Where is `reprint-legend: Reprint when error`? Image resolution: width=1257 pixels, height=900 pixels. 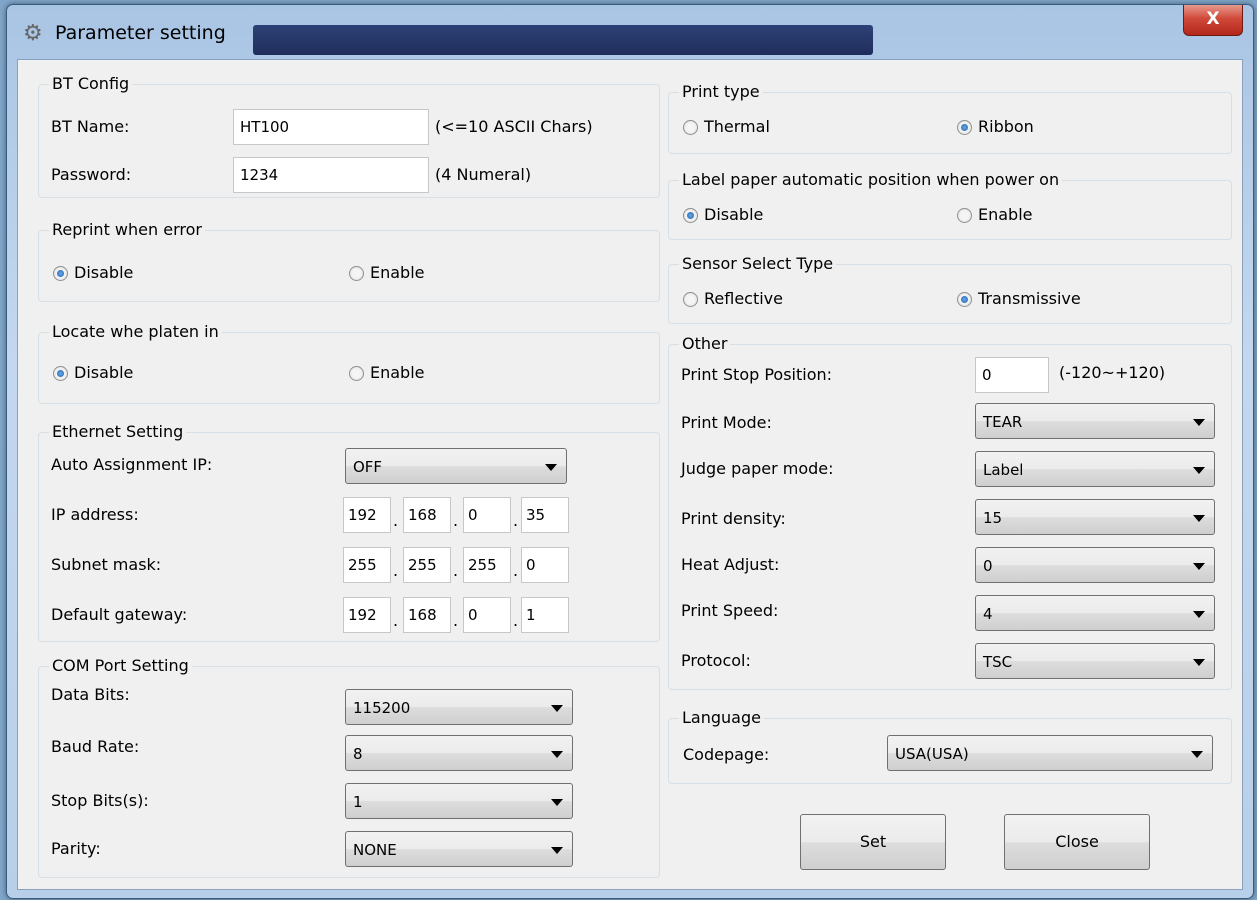 reprint-legend: Reprint when error is located at coordinates (127, 230).